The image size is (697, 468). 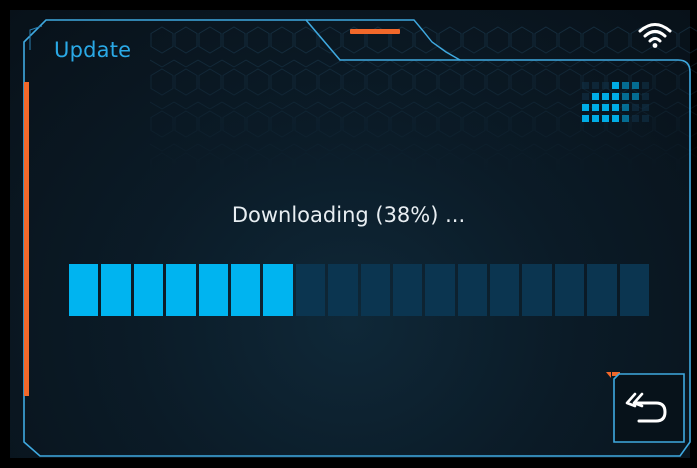 I want to click on download-progress-bar, so click(x=359, y=290).